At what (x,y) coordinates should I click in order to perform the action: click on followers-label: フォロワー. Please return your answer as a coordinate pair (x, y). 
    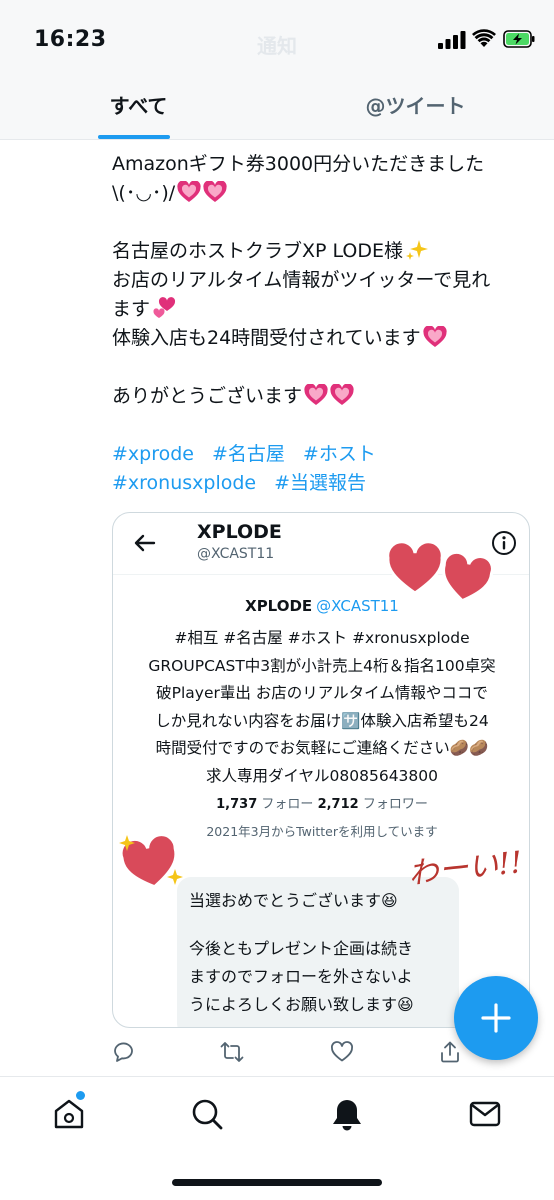
    Looking at the image, I should click on (395, 804).